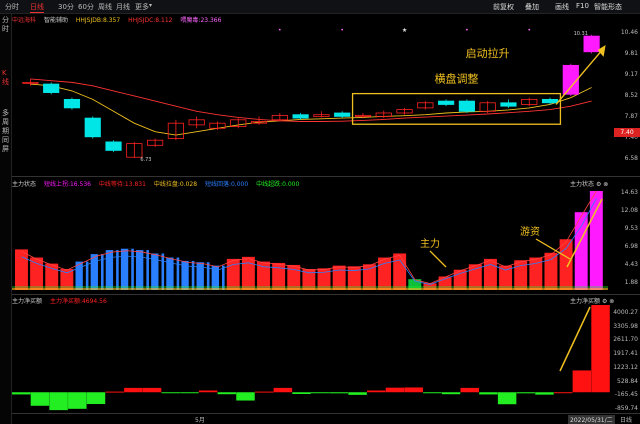  I want to click on sec3-axis-tick: 3305.98, so click(625, 326).